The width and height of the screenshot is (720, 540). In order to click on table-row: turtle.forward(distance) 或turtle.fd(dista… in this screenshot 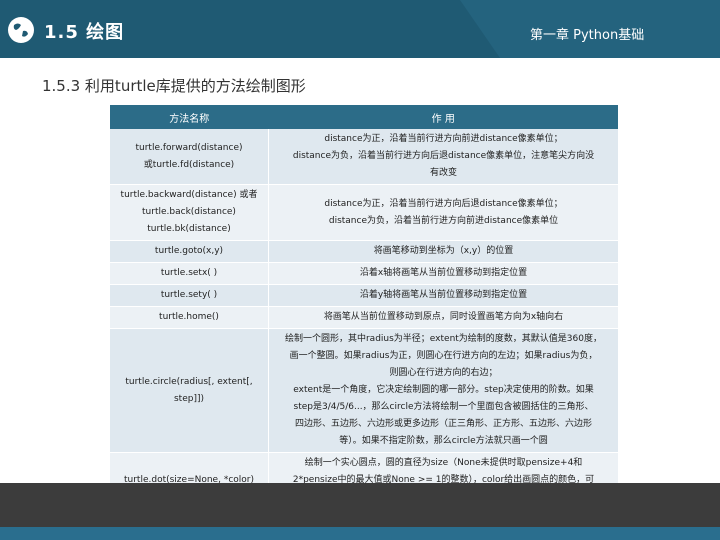, I will do `click(364, 157)`.